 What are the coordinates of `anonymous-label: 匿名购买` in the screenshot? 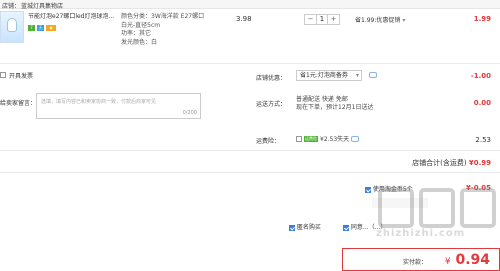 It's located at (308, 227).